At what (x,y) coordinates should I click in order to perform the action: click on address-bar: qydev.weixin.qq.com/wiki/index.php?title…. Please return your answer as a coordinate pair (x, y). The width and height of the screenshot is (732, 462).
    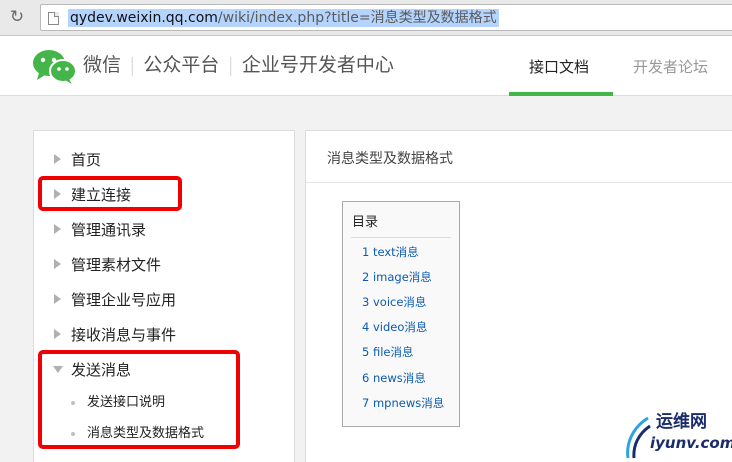
    Looking at the image, I should click on (386, 17).